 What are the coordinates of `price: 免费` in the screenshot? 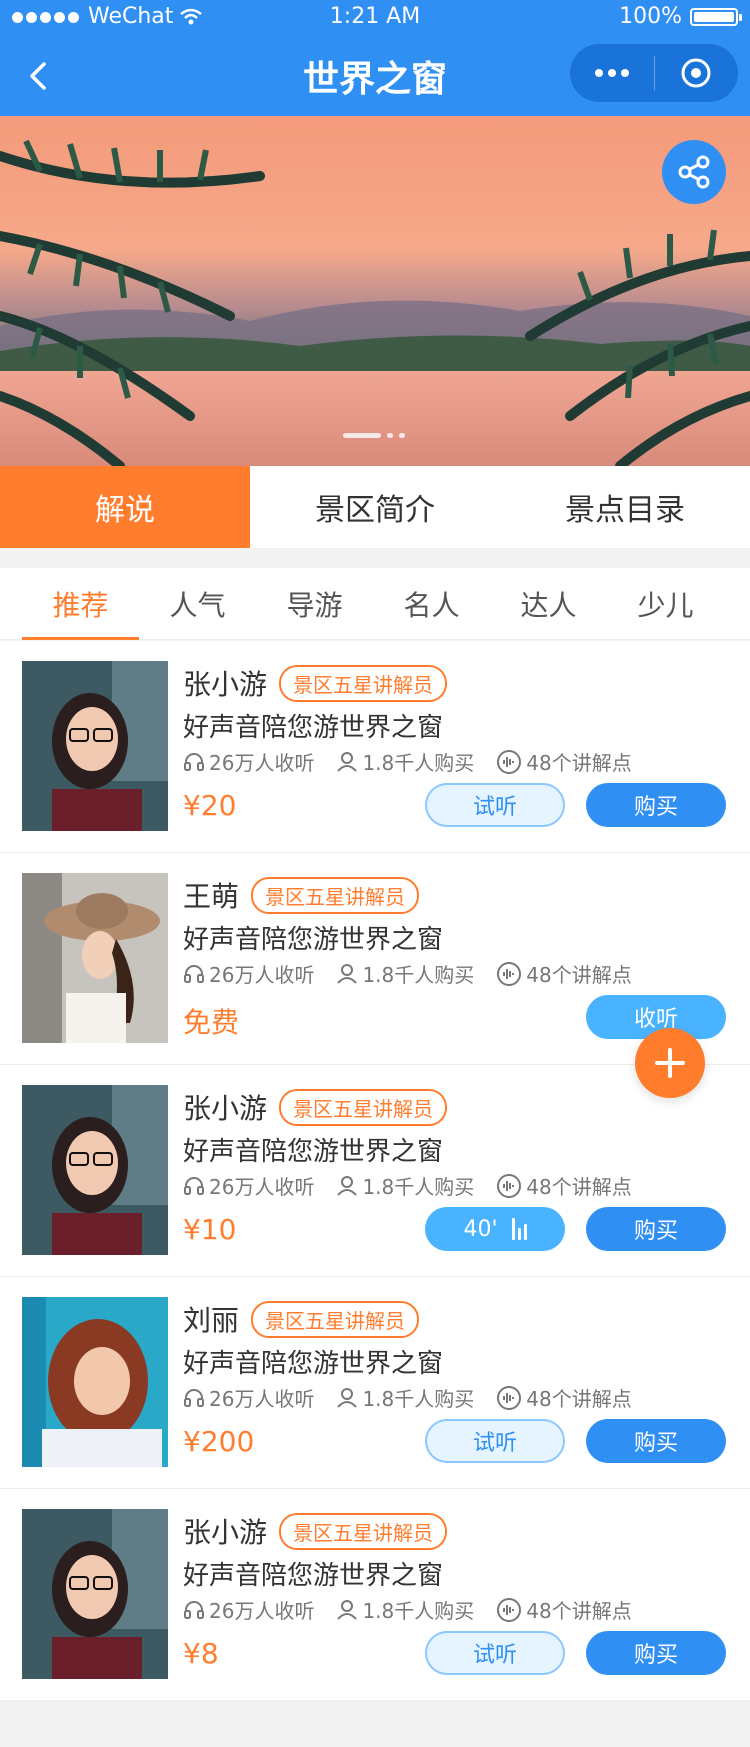 It's located at (211, 1022).